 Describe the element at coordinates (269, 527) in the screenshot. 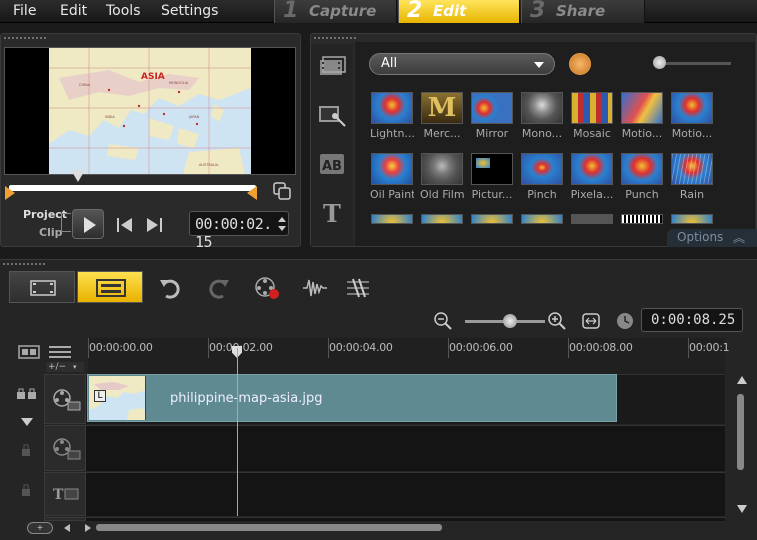

I see `timeline-horizontal-scrollbar` at that location.